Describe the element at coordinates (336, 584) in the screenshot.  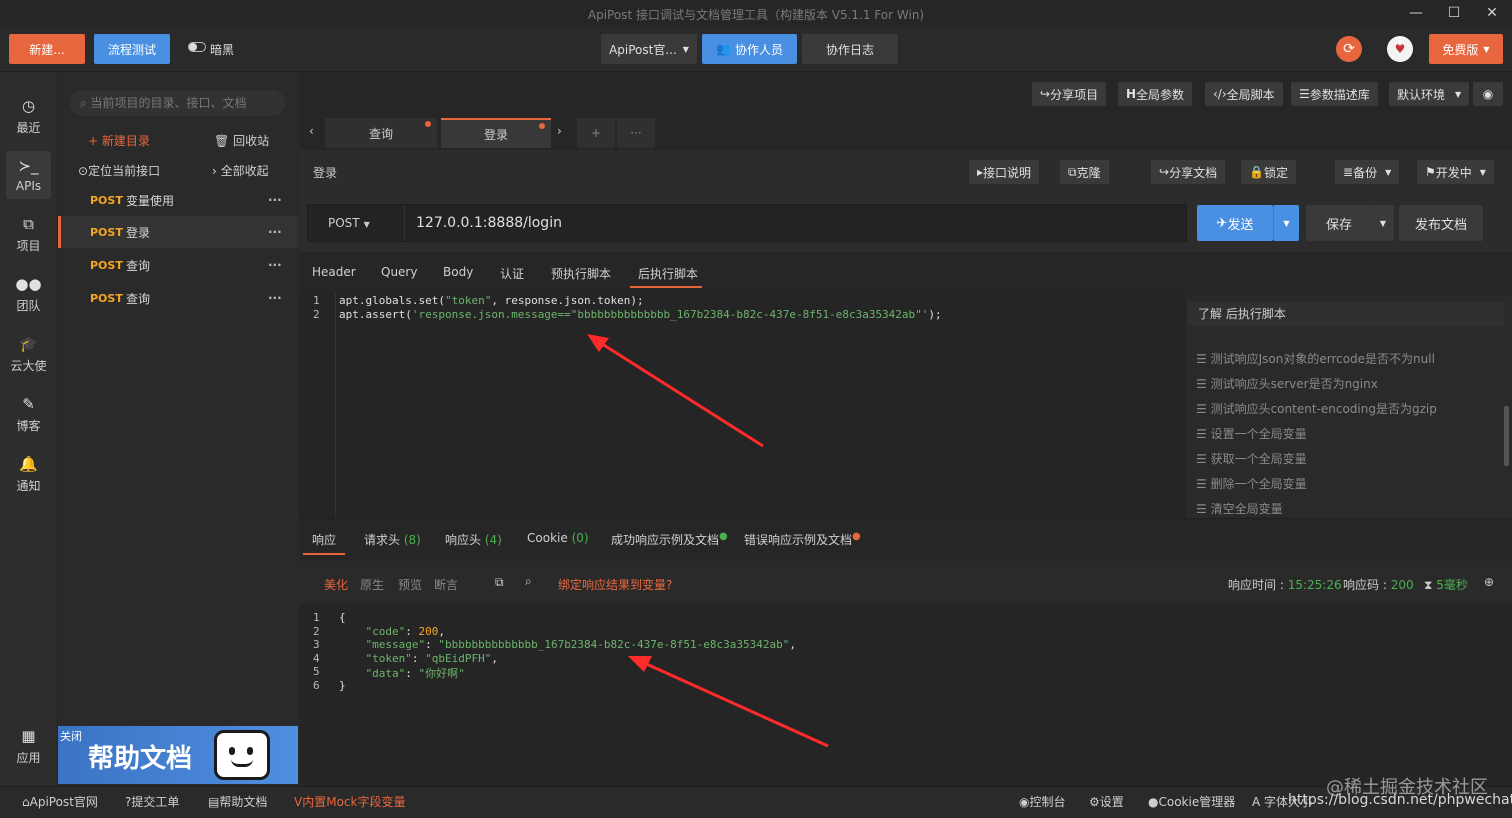
I see `view-pretty: 美化` at that location.